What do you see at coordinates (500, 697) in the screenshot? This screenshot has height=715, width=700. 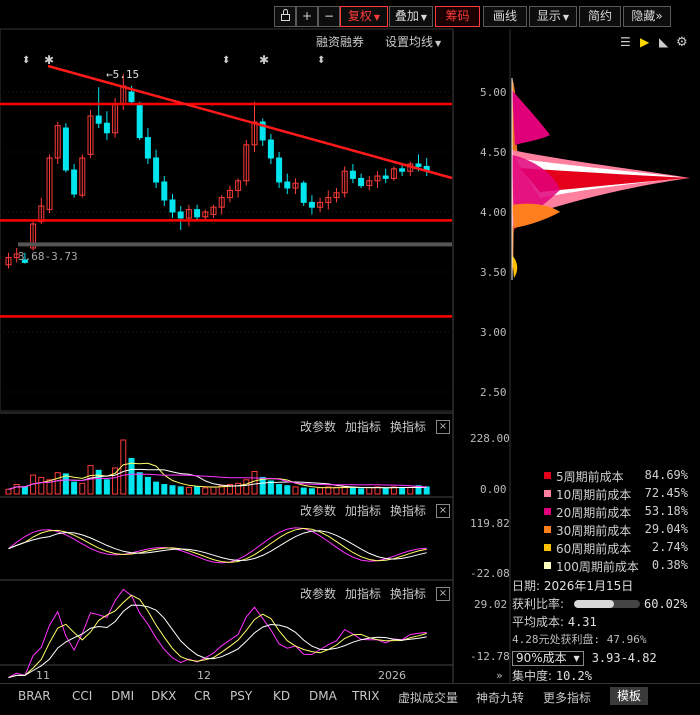 I see `tab-magic-nine: 神奇九转` at bounding box center [500, 697].